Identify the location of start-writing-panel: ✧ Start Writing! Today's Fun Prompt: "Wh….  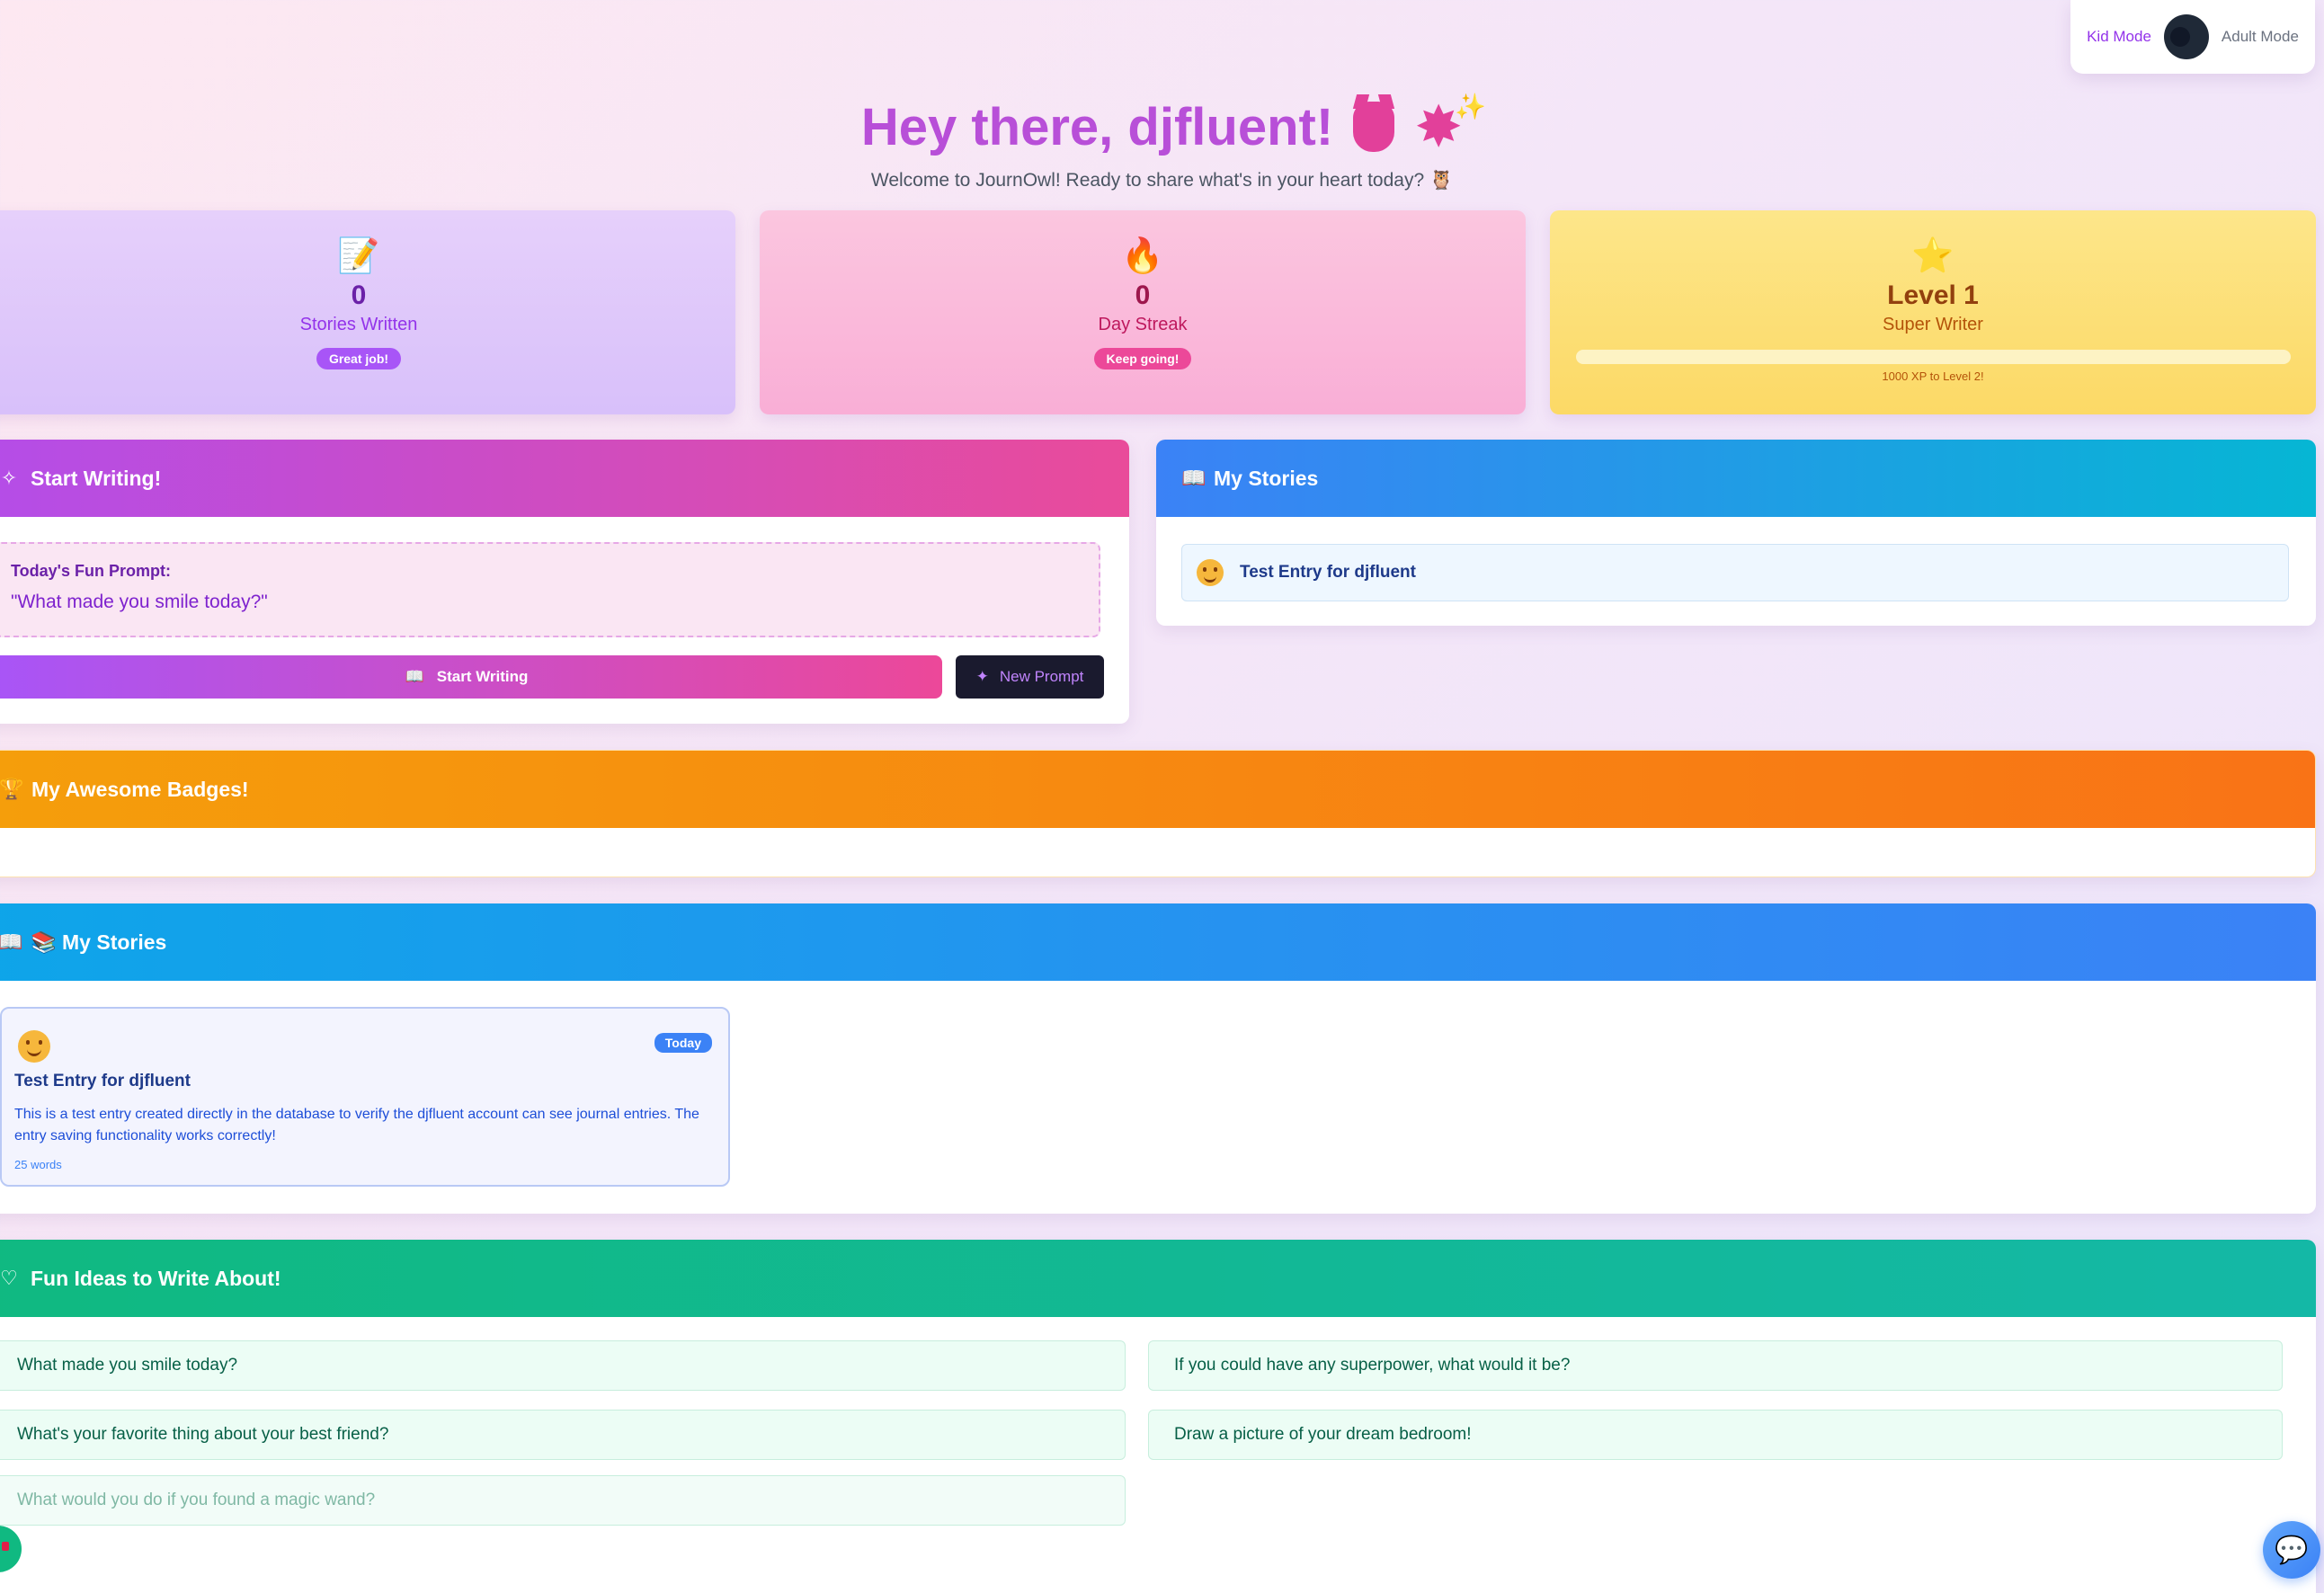
(564, 582).